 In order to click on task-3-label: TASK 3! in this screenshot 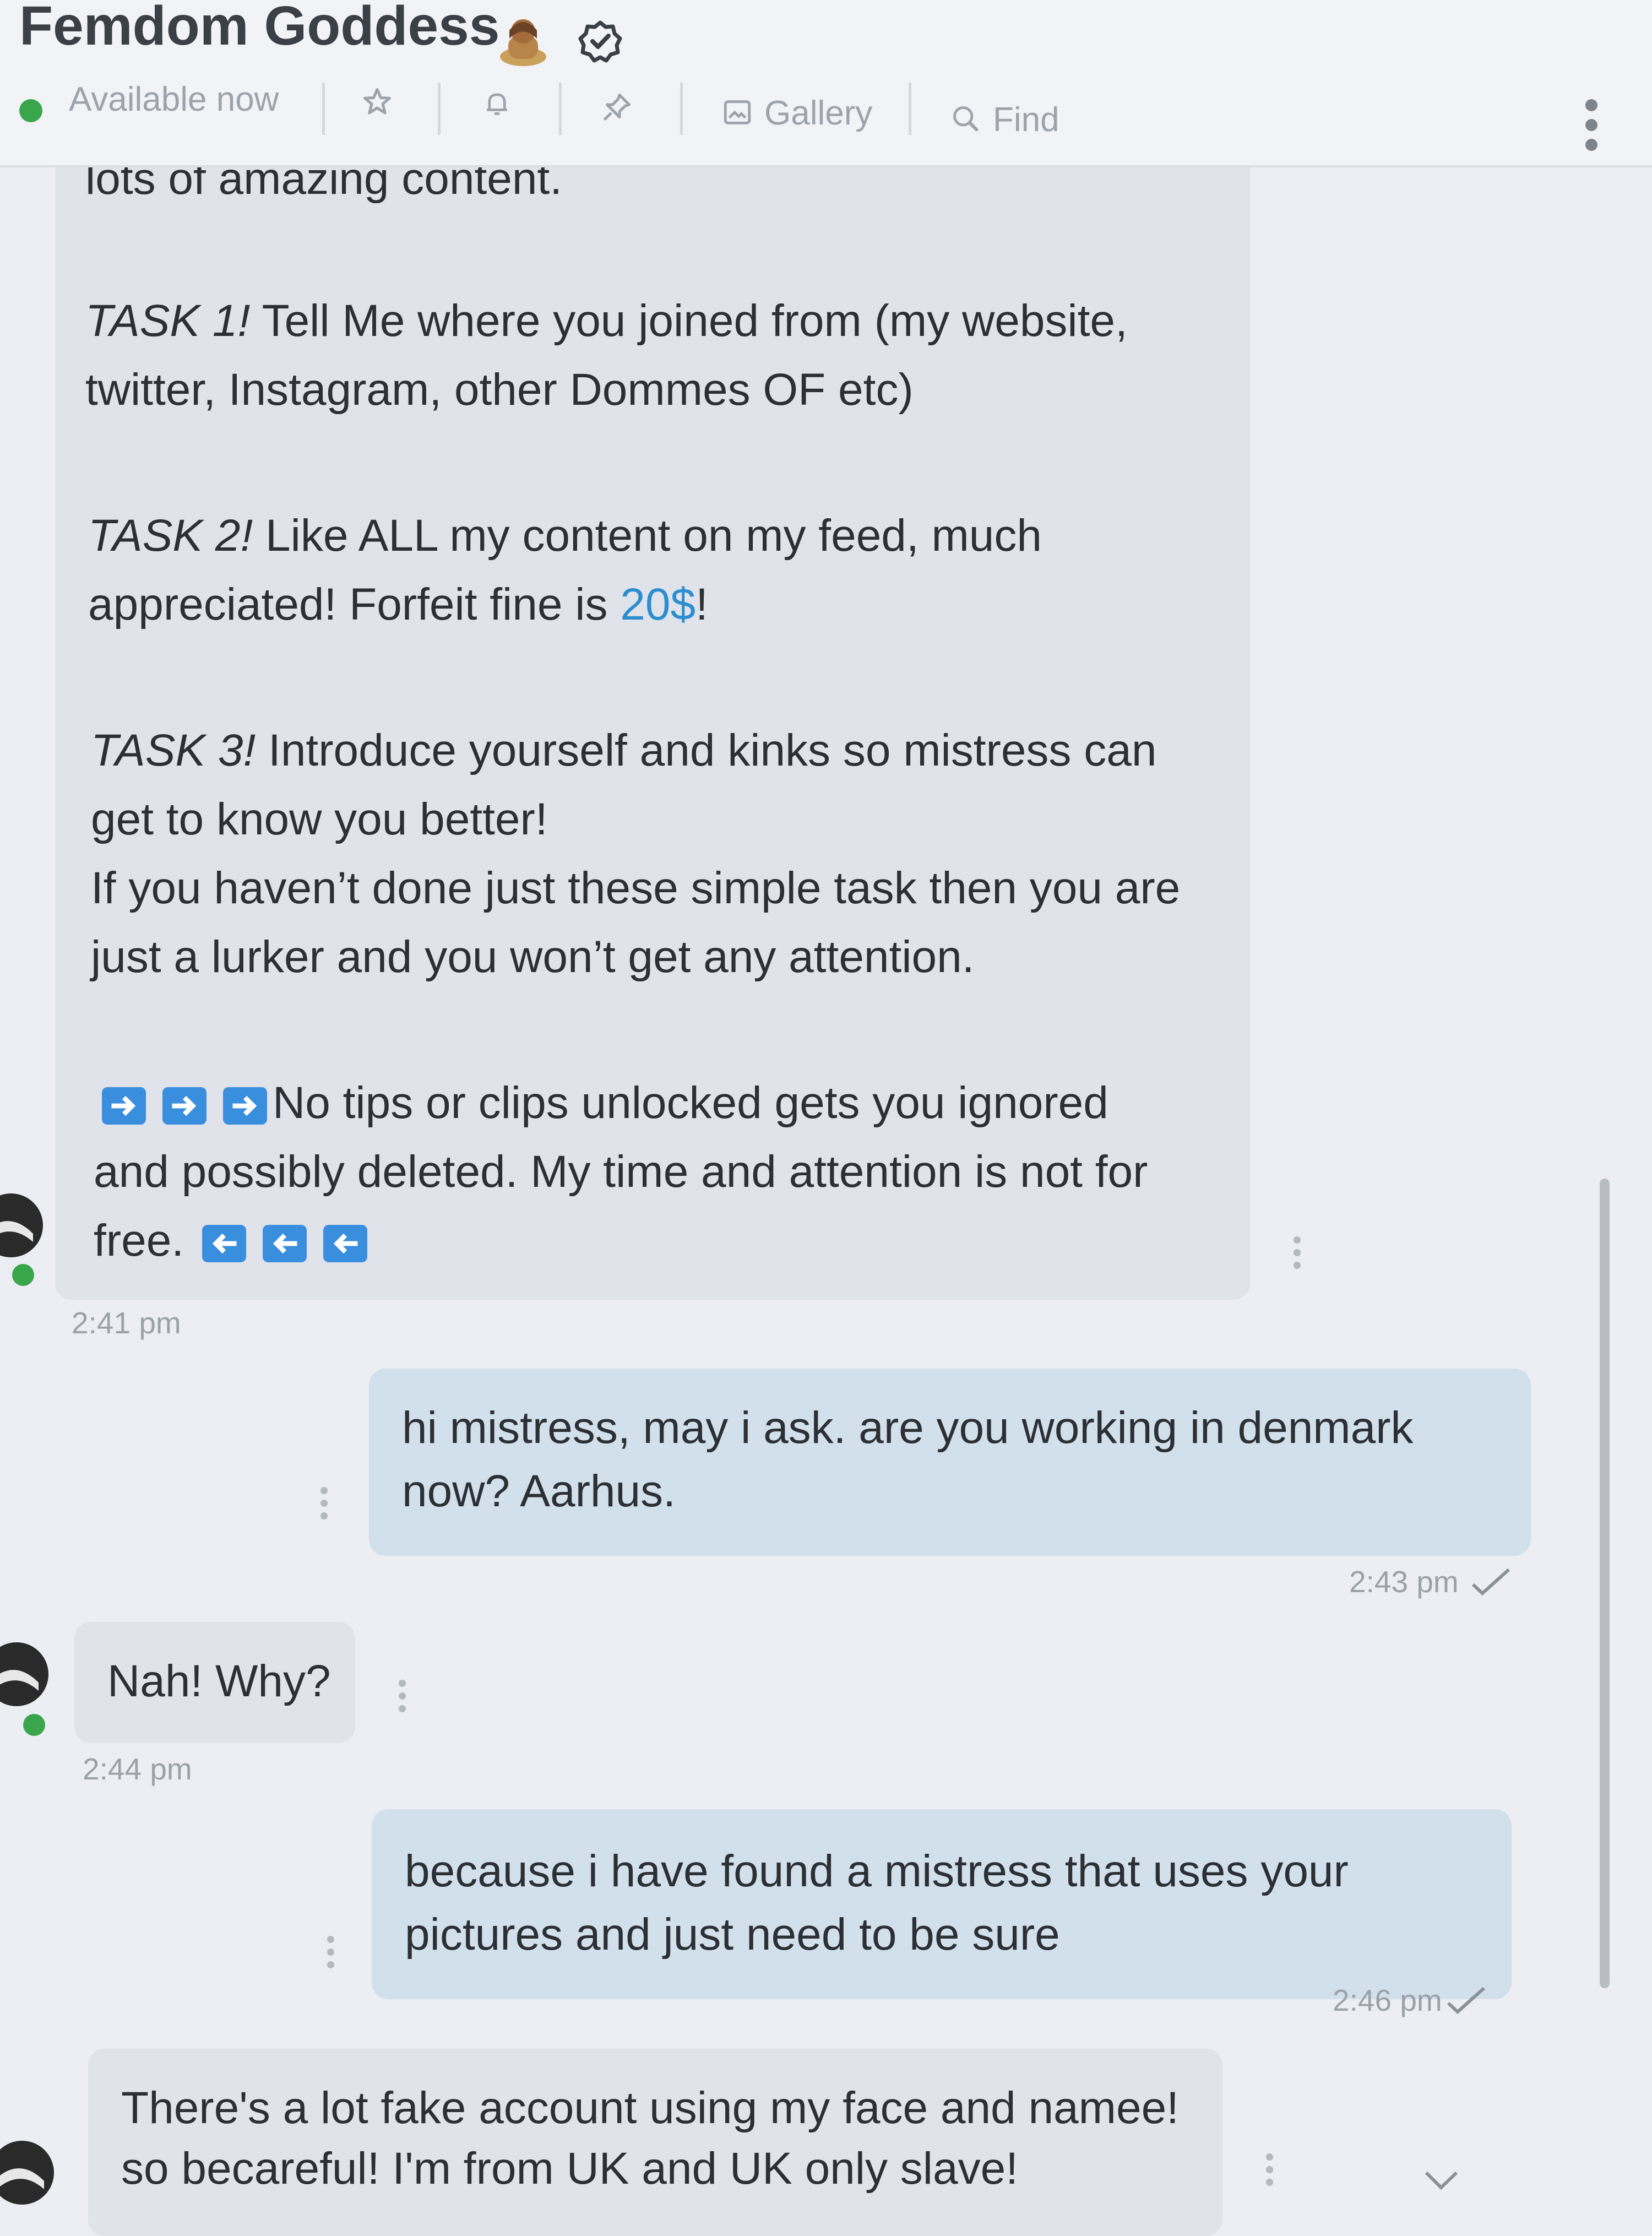, I will do `click(173, 750)`.